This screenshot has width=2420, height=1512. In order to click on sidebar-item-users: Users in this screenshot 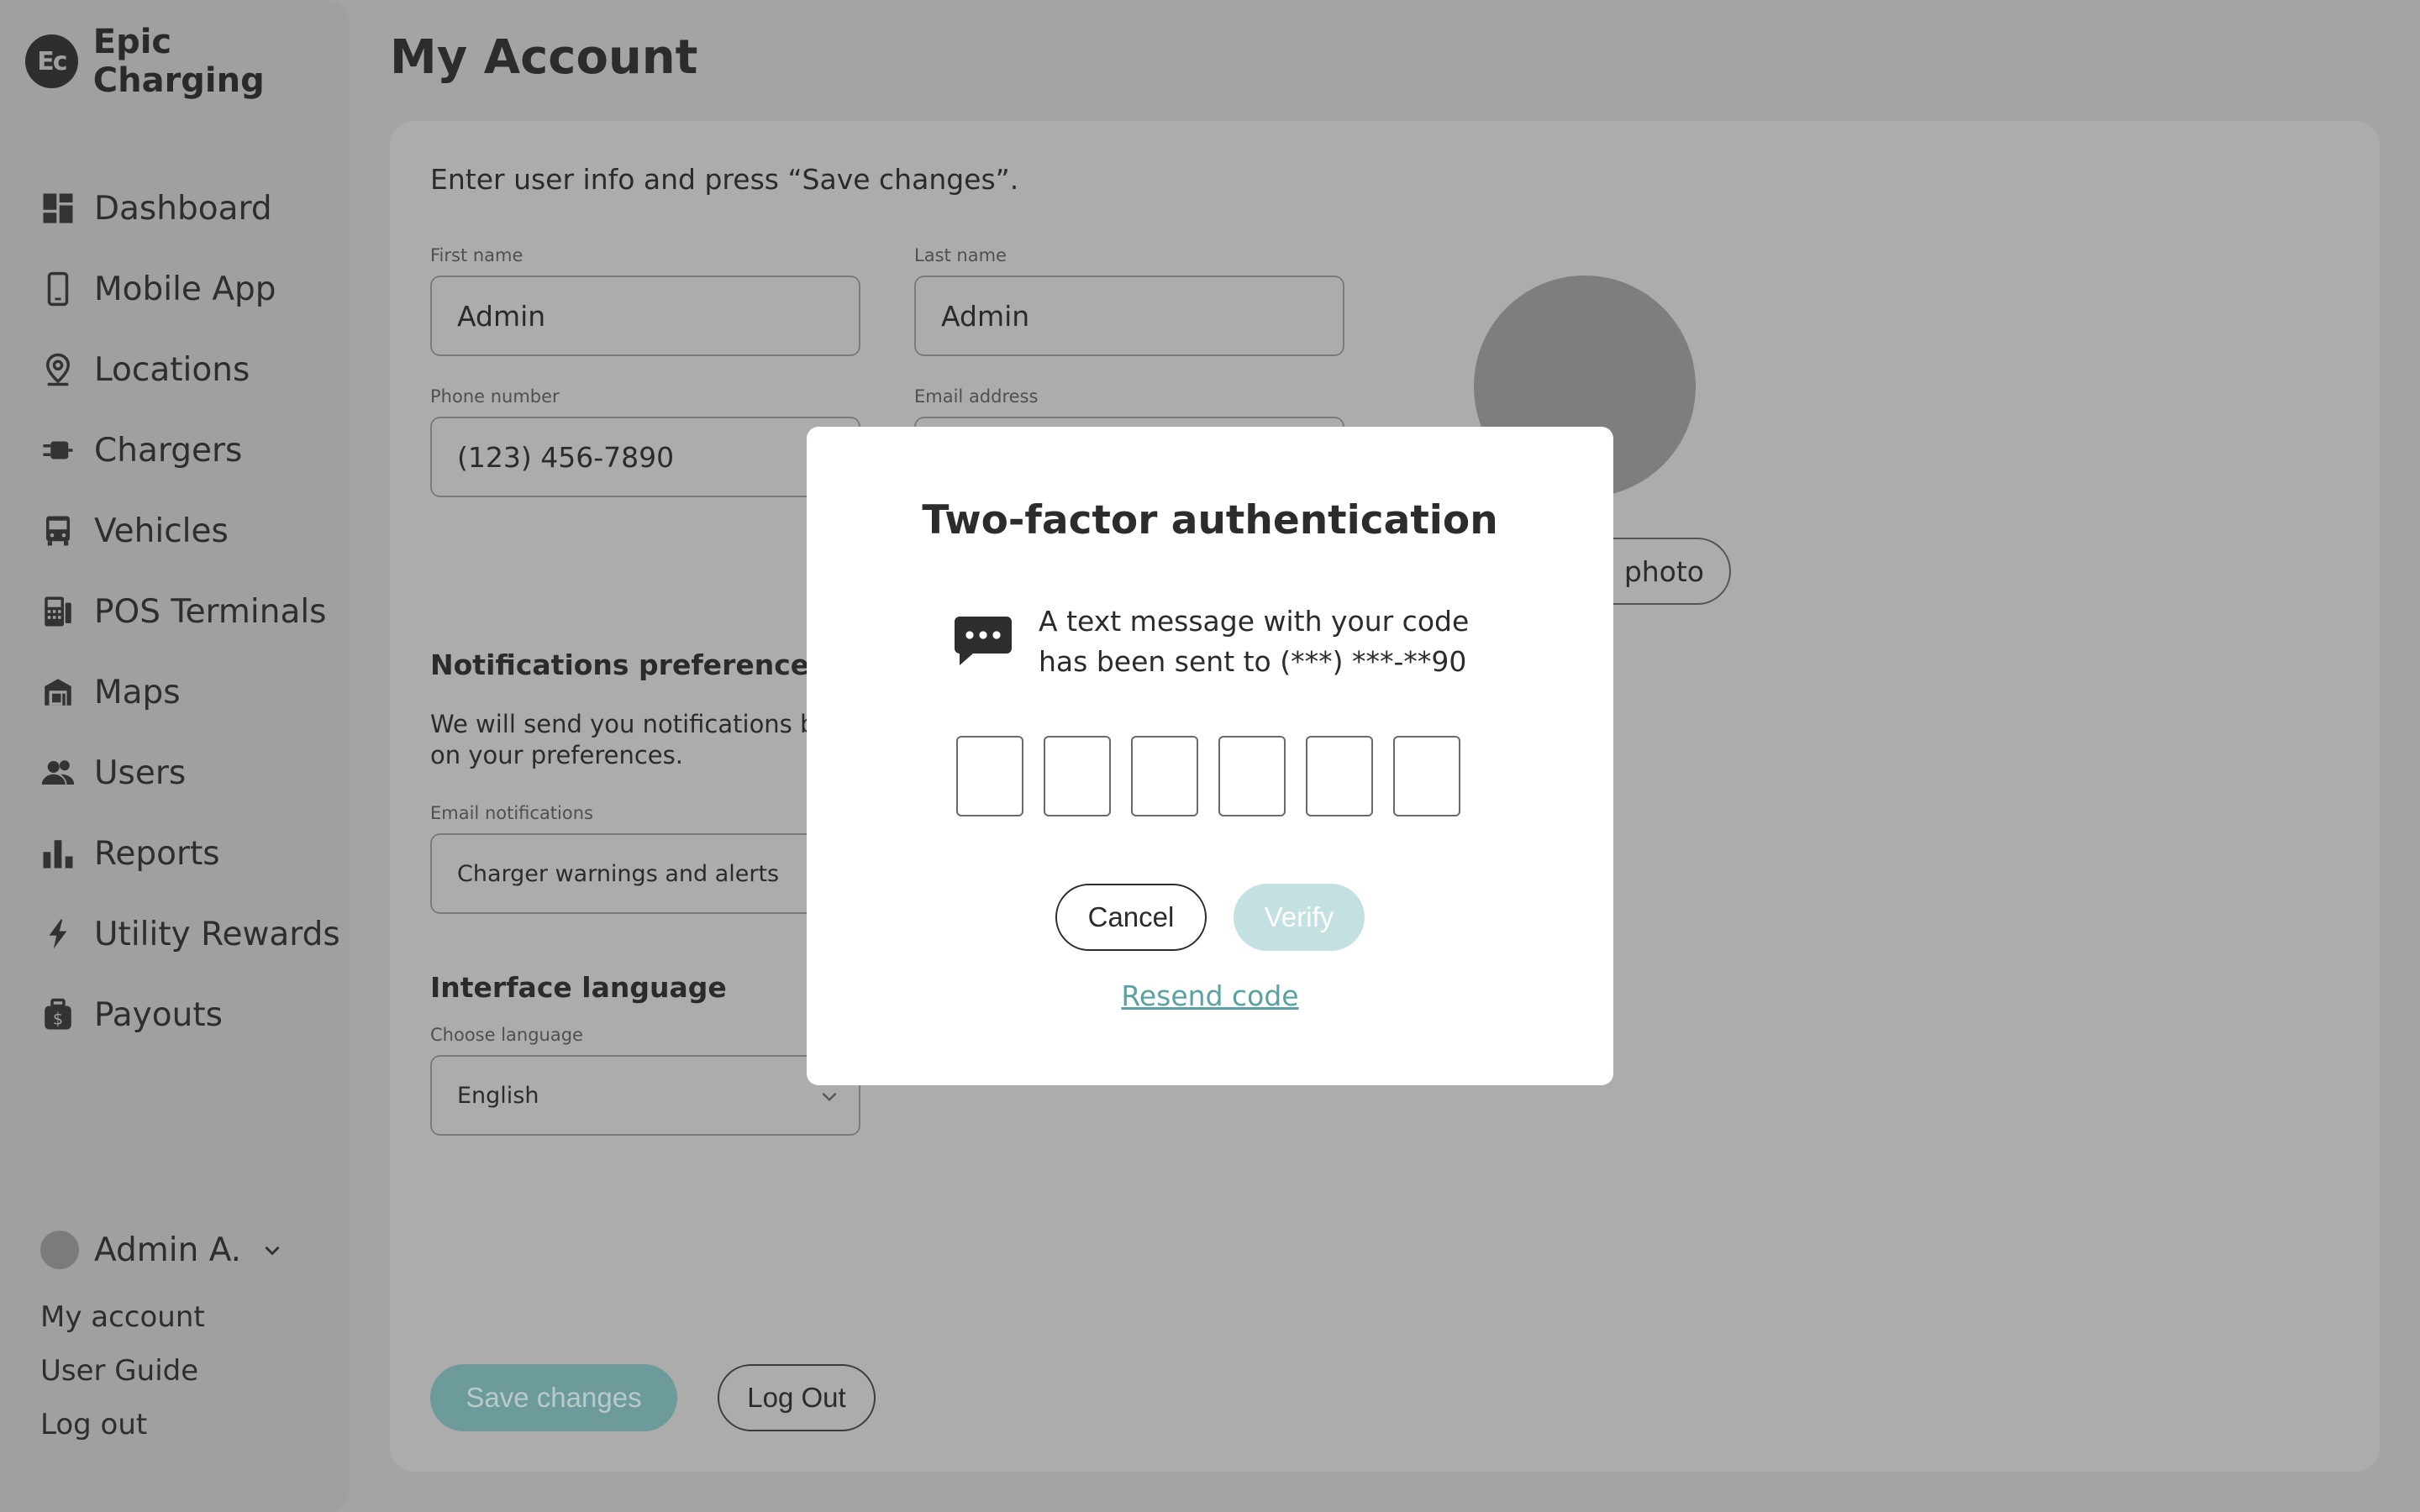, I will do `click(191, 772)`.